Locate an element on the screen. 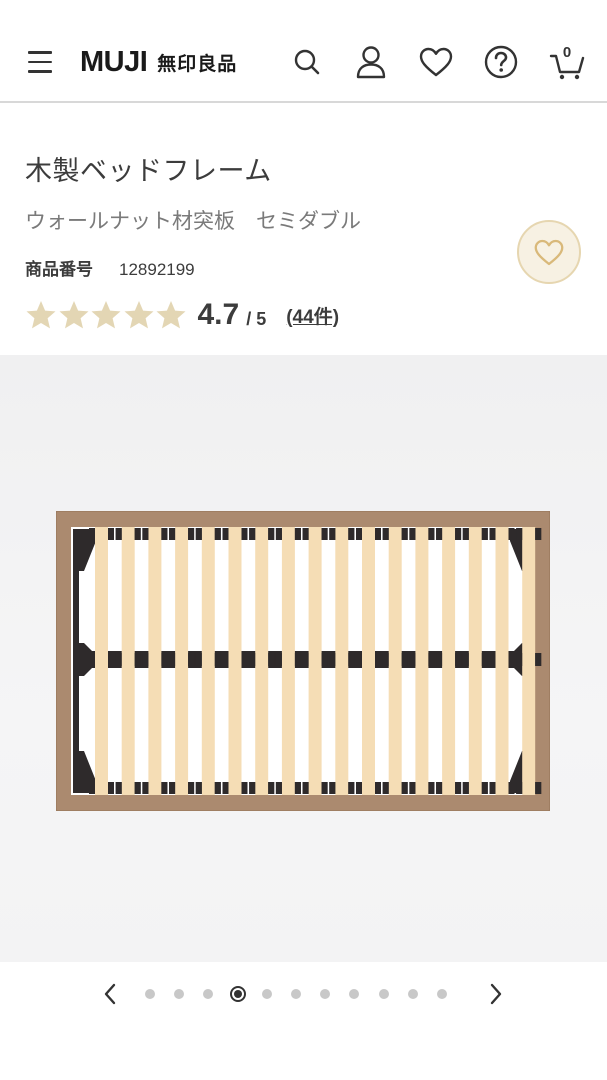  logo-text-en: MUJI is located at coordinates (114, 61).